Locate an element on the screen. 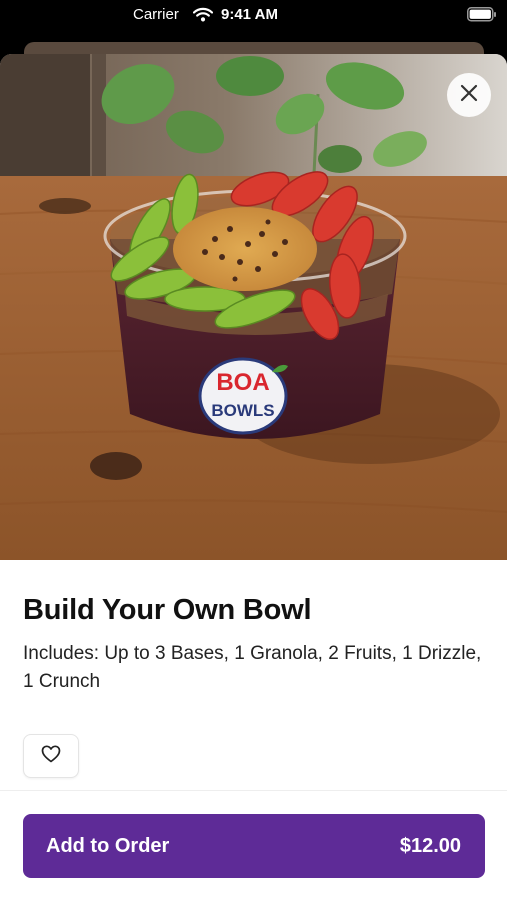  favorite-button is located at coordinates (51, 756).